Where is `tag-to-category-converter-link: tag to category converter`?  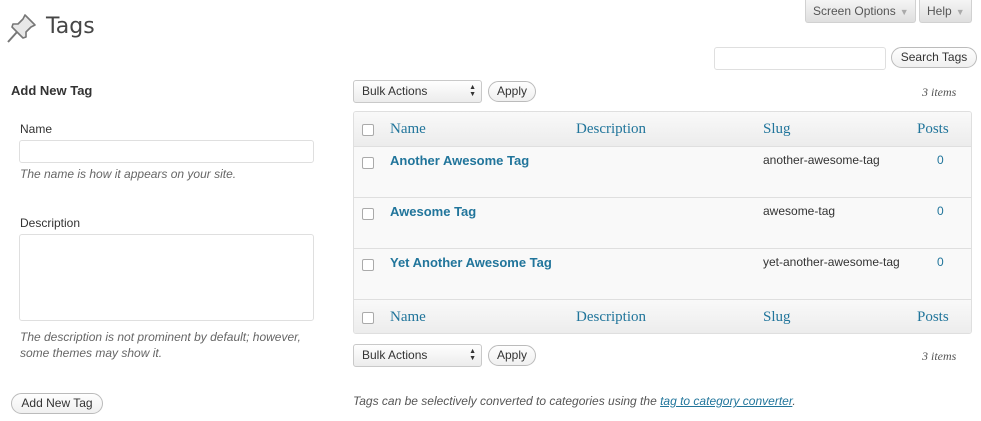
tag-to-category-converter-link: tag to category converter is located at coordinates (726, 401).